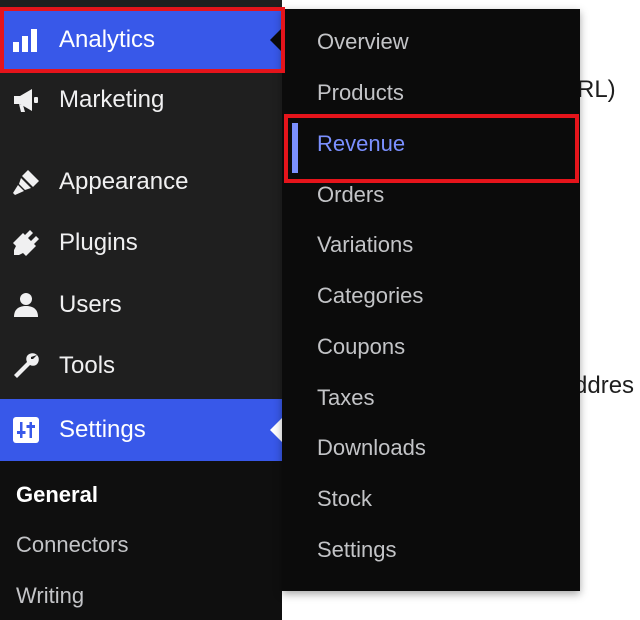  Describe the element at coordinates (141, 366) in the screenshot. I see `sidebar-item-tools: Tools` at that location.